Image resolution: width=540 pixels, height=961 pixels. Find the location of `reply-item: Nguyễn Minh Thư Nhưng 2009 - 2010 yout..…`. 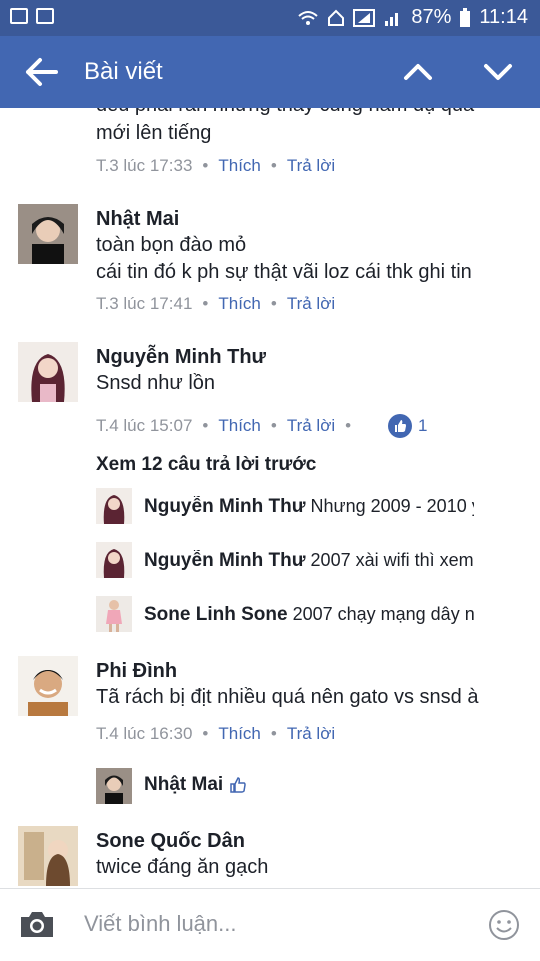

reply-item: Nguyễn Minh Thư Nhưng 2009 - 2010 yout..… is located at coordinates (309, 507).